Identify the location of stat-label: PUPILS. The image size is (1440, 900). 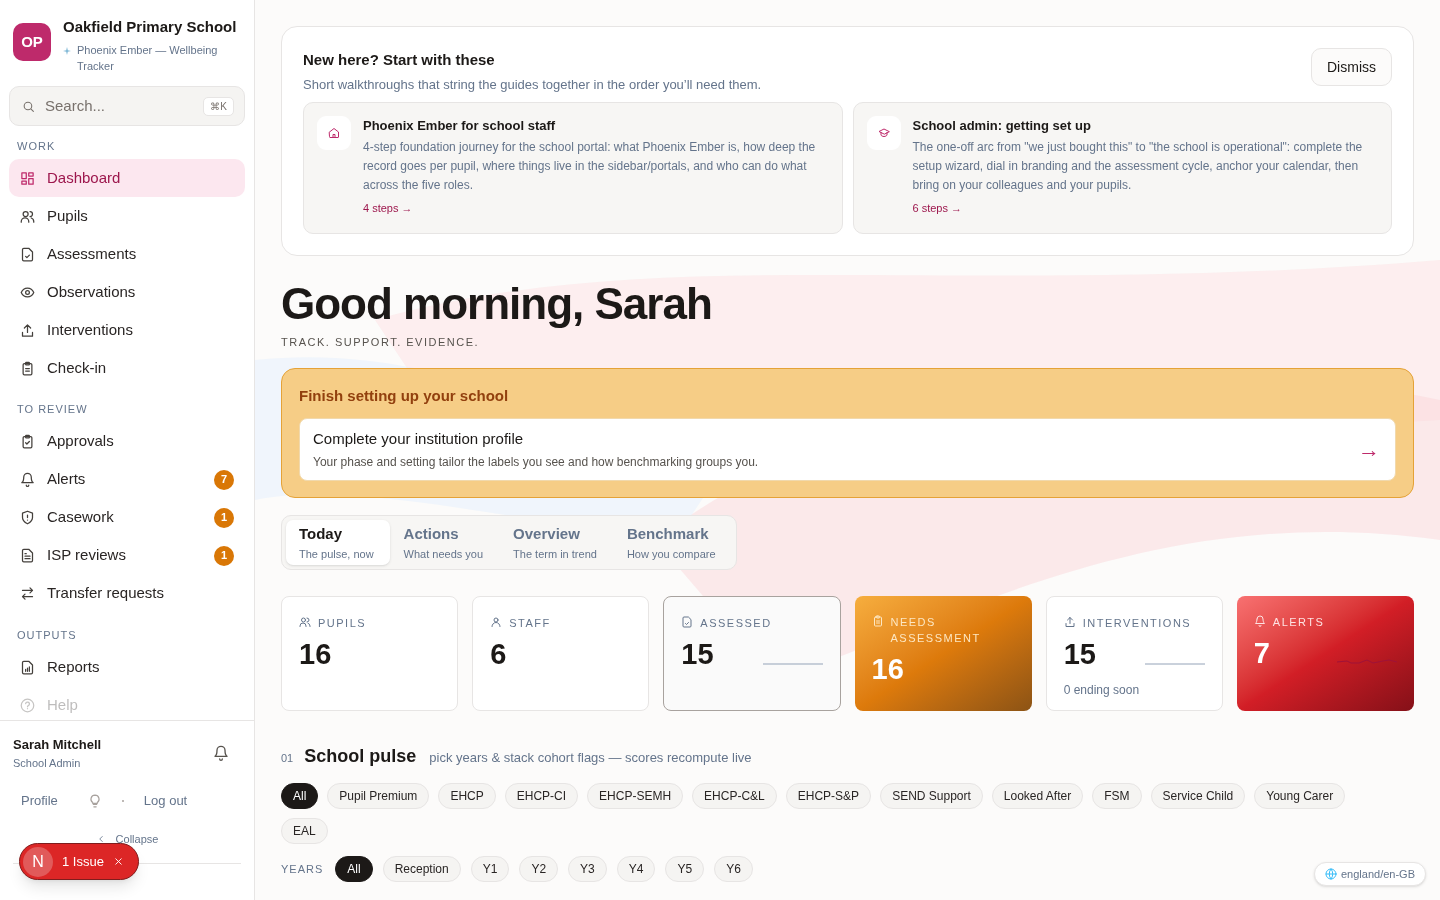
(342, 623).